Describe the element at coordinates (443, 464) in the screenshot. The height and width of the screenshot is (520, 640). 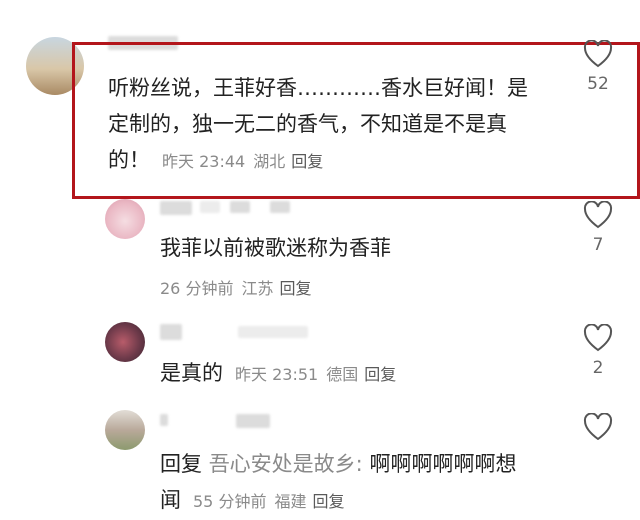
I see `comment-text-line: 啊啊啊啊啊啊想` at that location.